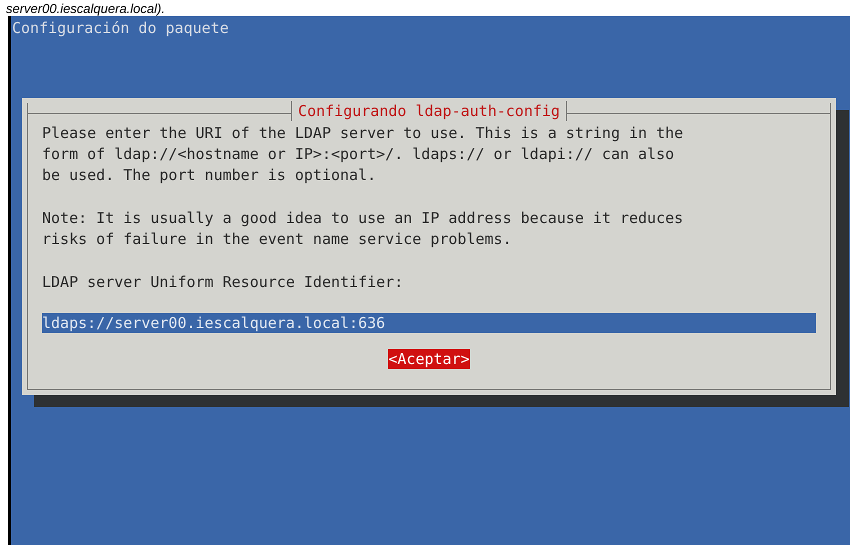  What do you see at coordinates (429, 359) in the screenshot?
I see `accept-button: <Aceptar>` at bounding box center [429, 359].